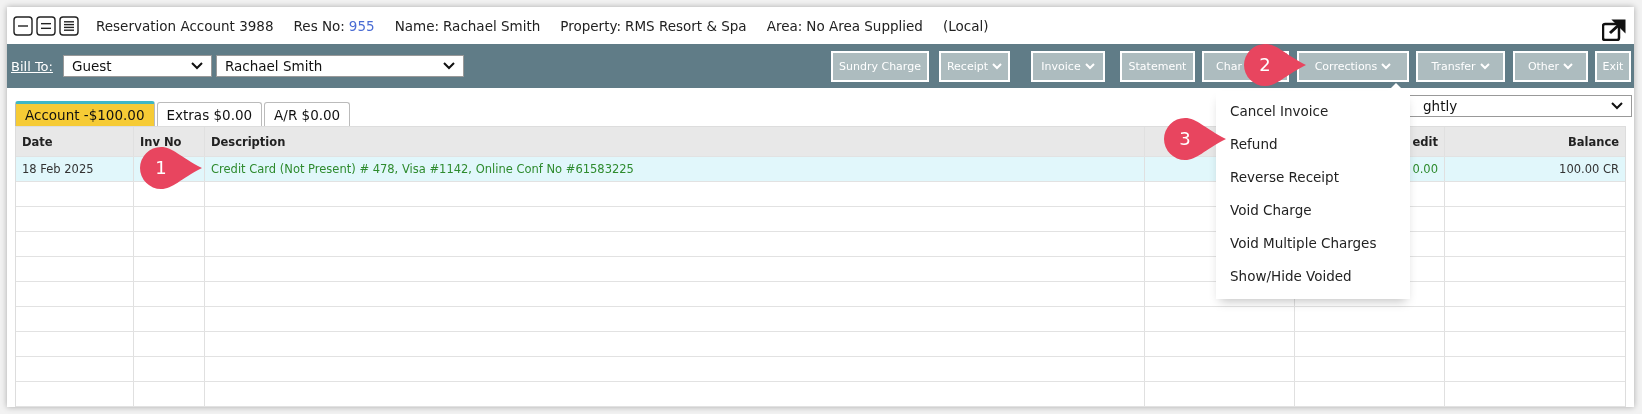 Image resolution: width=1642 pixels, height=414 pixels. I want to click on column-header: Date, so click(75, 141).